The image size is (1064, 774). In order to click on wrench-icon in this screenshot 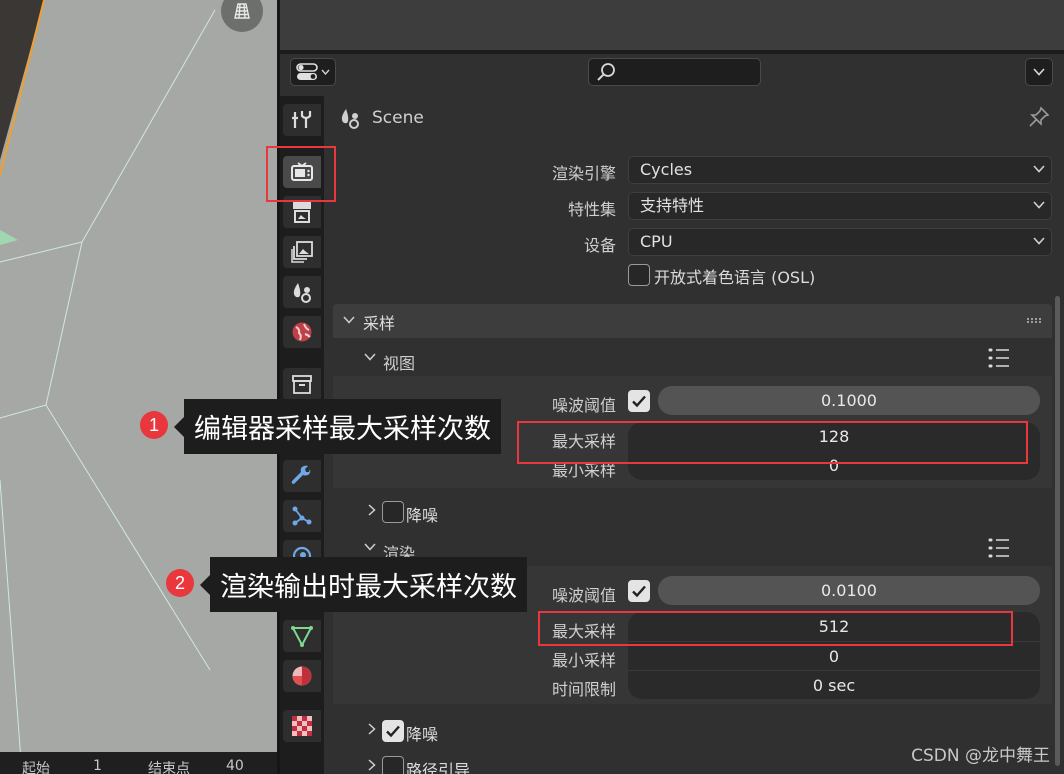, I will do `click(301, 474)`.